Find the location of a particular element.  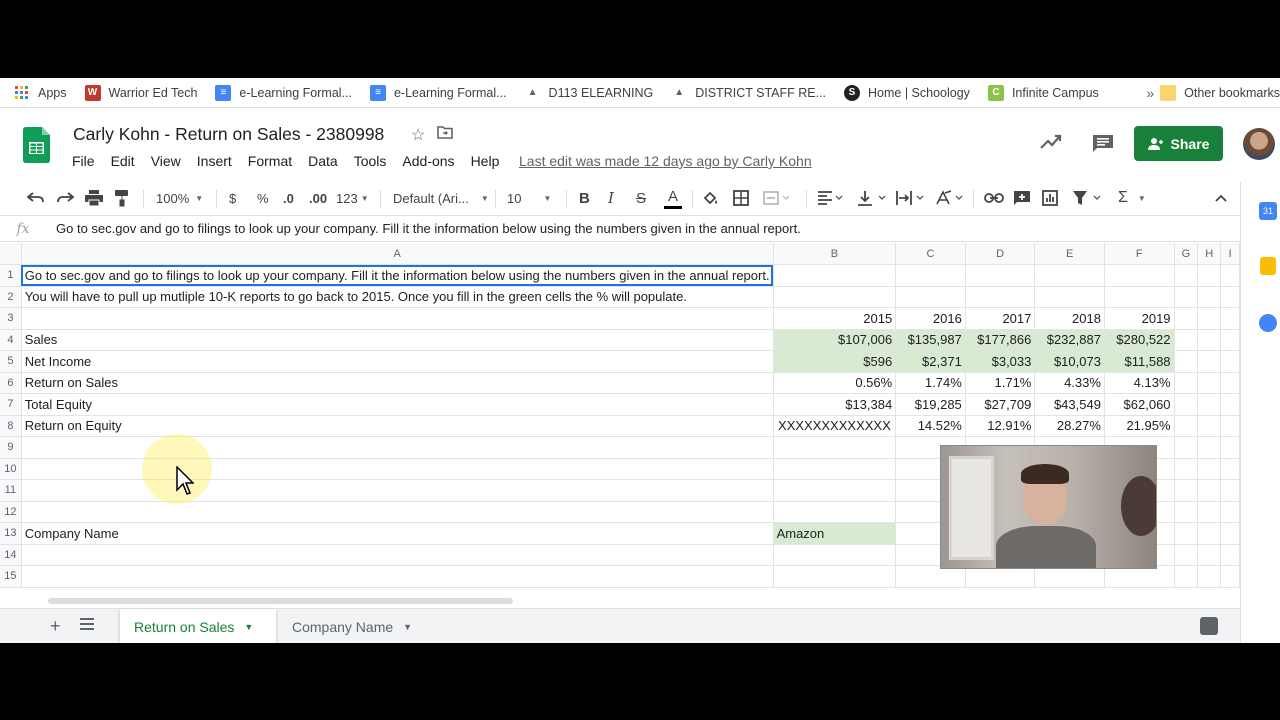

column-header: H is located at coordinates (1209, 254).